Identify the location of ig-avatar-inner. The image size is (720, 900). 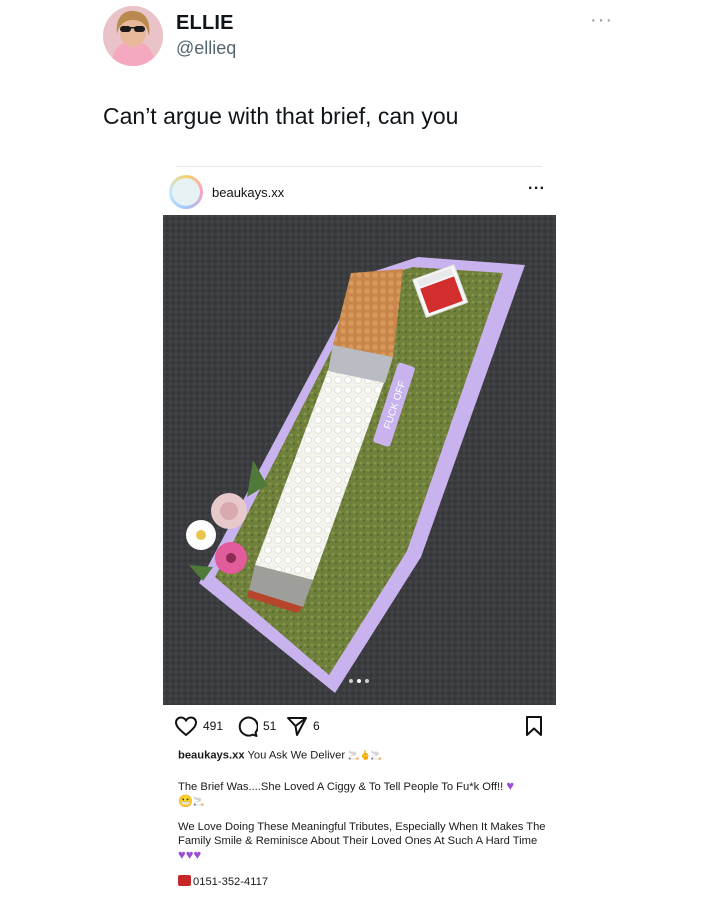
(186, 192).